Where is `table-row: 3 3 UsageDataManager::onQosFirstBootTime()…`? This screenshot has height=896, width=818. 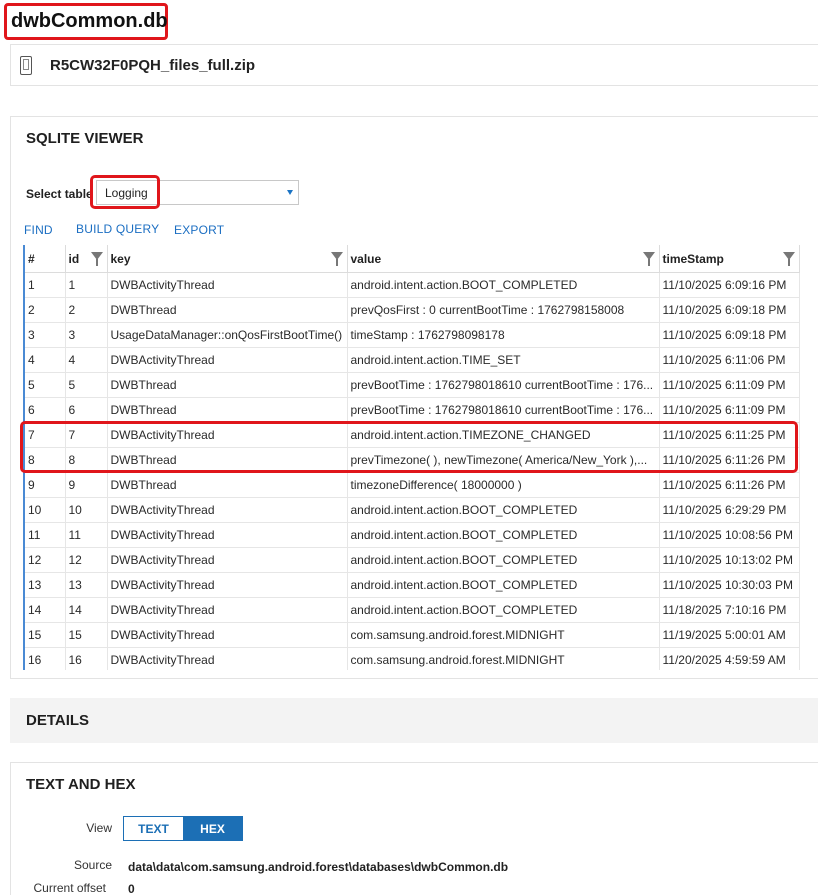 table-row: 3 3 UsageDataManager::onQosFirstBootTime()… is located at coordinates (412, 335).